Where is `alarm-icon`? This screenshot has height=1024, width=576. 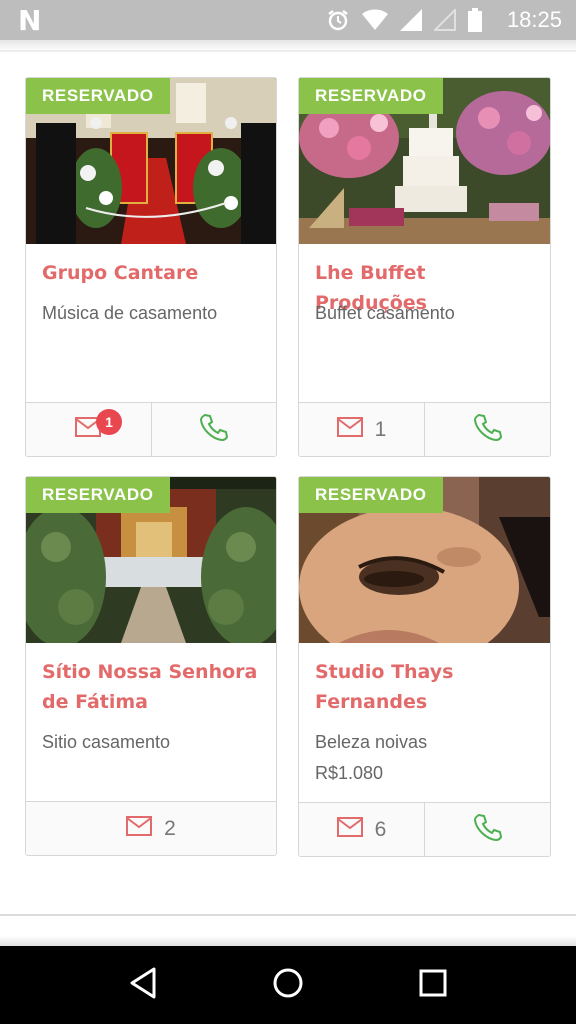 alarm-icon is located at coordinates (338, 20).